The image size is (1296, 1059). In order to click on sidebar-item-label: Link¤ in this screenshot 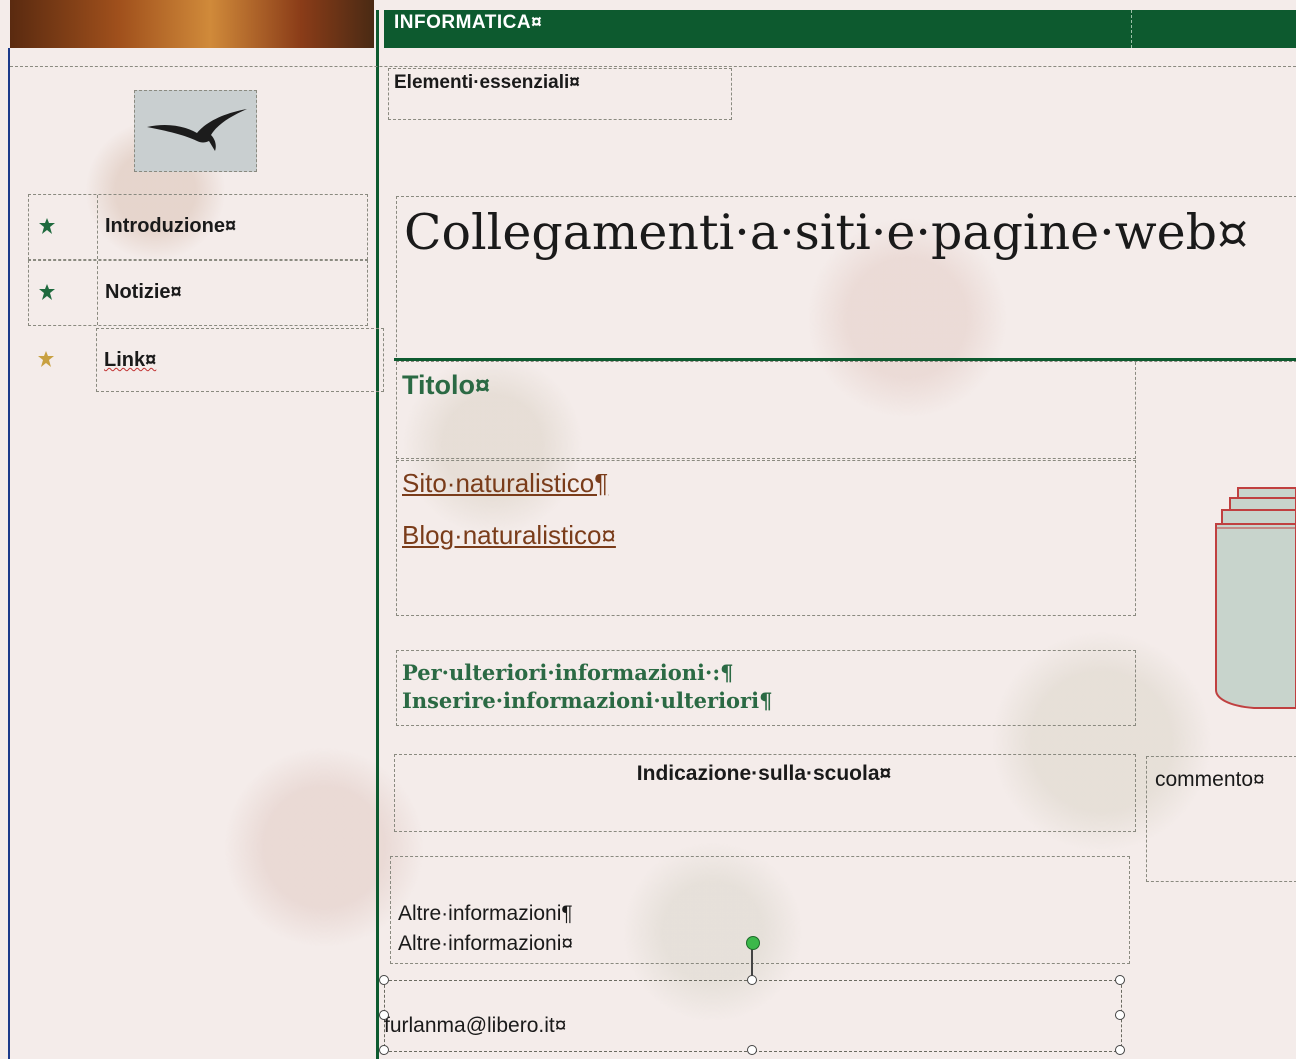, I will do `click(130, 360)`.